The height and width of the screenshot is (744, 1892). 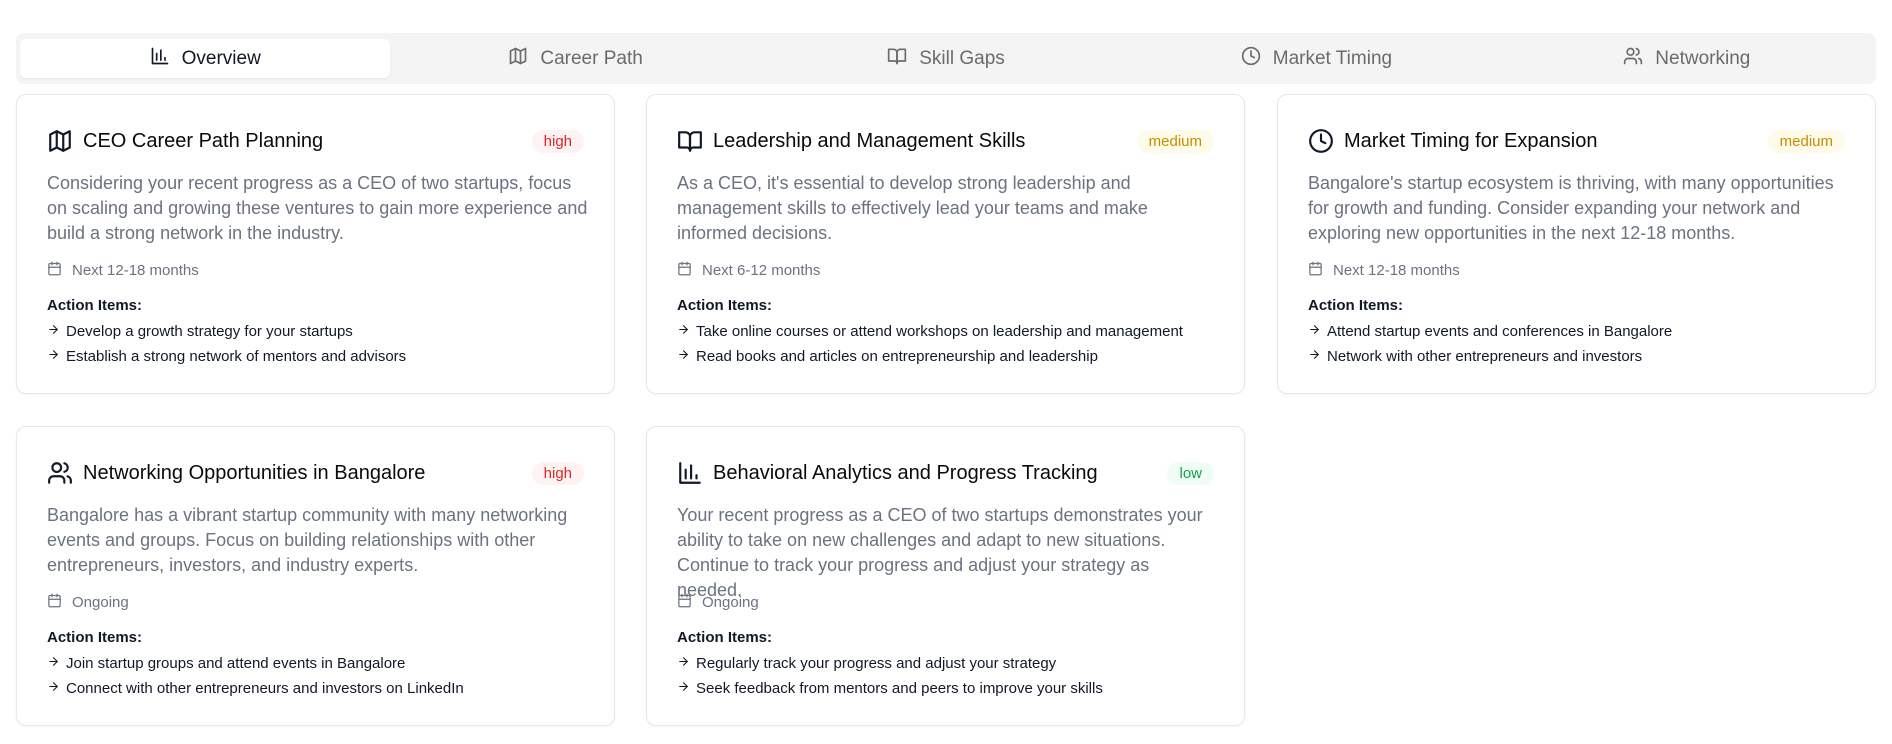 What do you see at coordinates (591, 58) in the screenshot?
I see `tab-label: Career Path` at bounding box center [591, 58].